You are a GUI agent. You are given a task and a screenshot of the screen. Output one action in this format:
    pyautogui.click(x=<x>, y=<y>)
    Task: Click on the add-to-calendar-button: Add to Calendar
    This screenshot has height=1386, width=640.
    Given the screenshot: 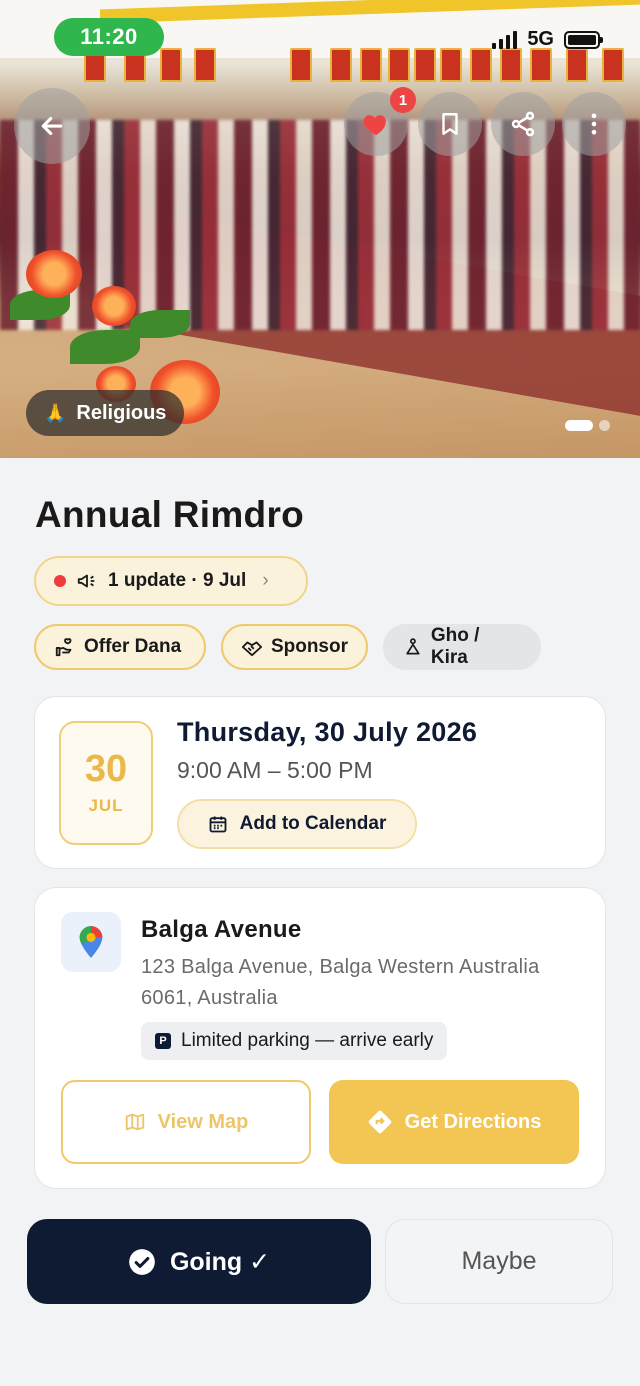 What is the action you would take?
    pyautogui.click(x=297, y=824)
    